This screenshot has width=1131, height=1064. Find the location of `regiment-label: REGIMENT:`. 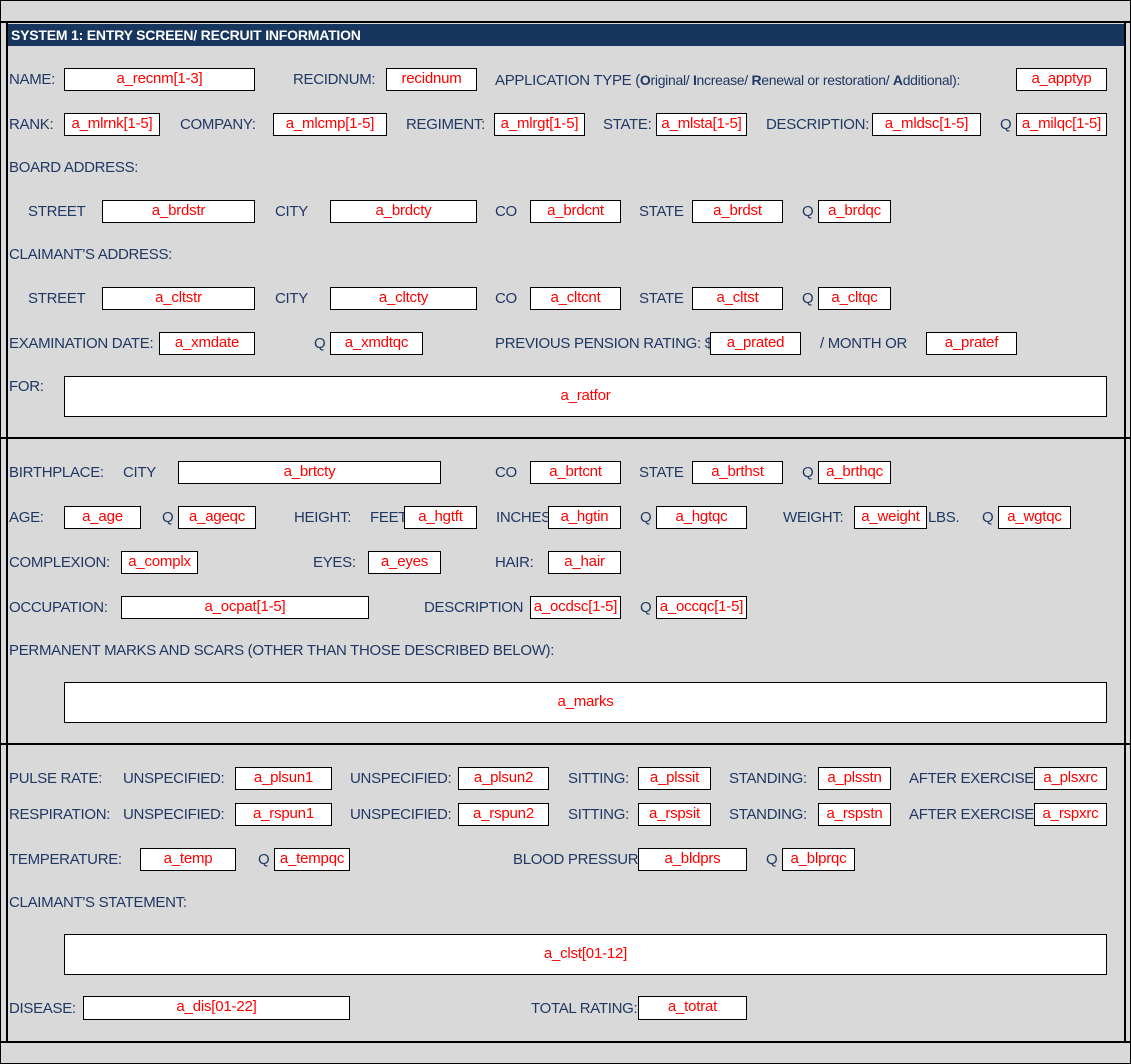

regiment-label: REGIMENT: is located at coordinates (445, 124).